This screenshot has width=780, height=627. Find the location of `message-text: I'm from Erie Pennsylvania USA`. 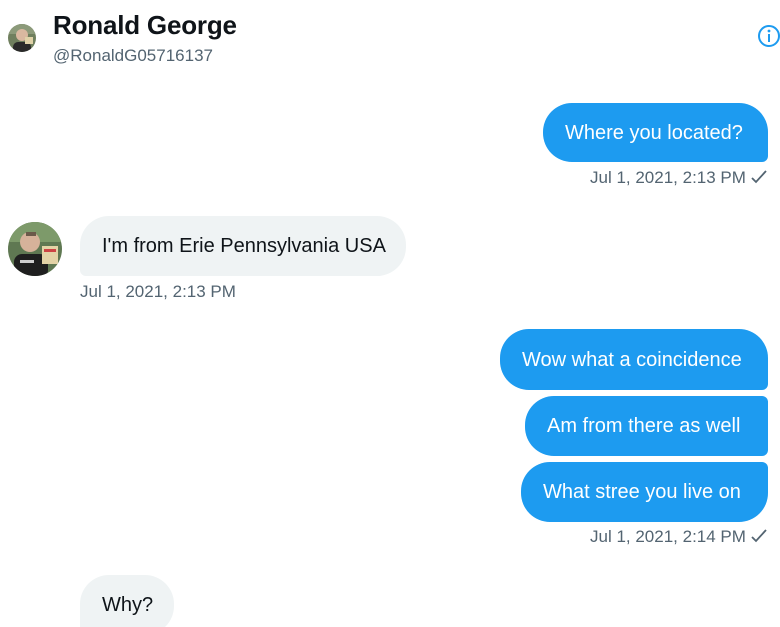

message-text: I'm from Erie Pennsylvania USA is located at coordinates (244, 246).